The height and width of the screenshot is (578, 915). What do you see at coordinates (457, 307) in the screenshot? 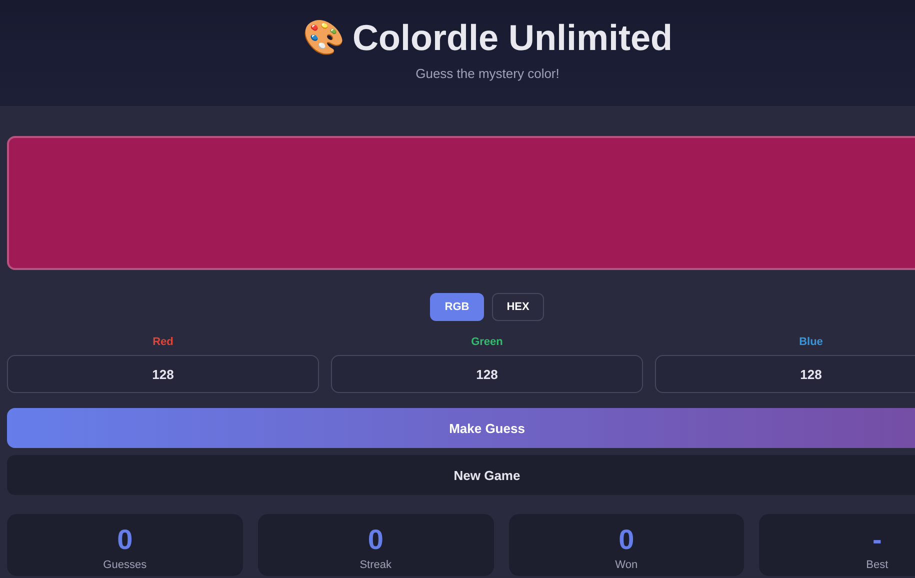
I see `mode-tab: RGB` at bounding box center [457, 307].